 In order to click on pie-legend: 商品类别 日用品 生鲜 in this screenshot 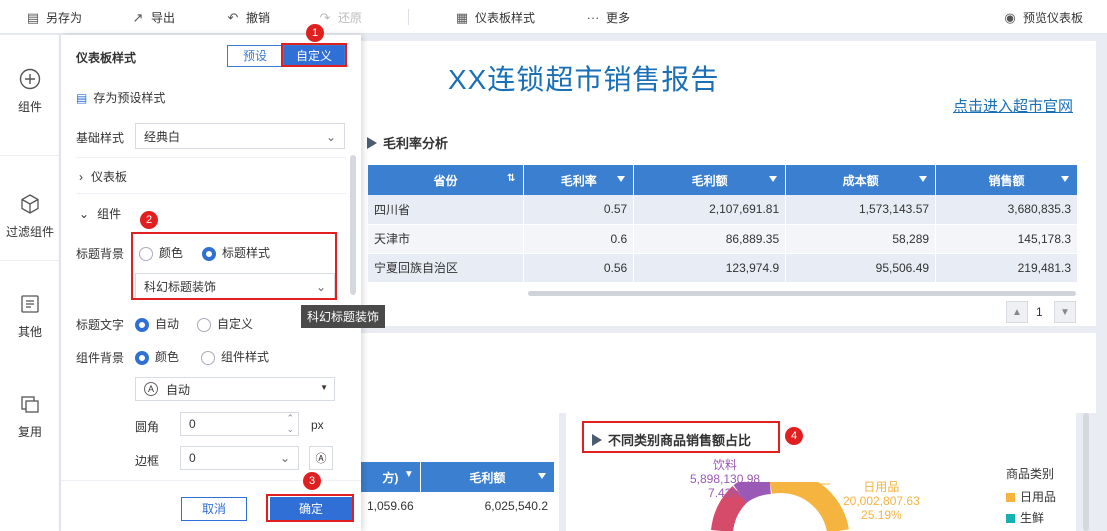, I will do `click(1031, 496)`.